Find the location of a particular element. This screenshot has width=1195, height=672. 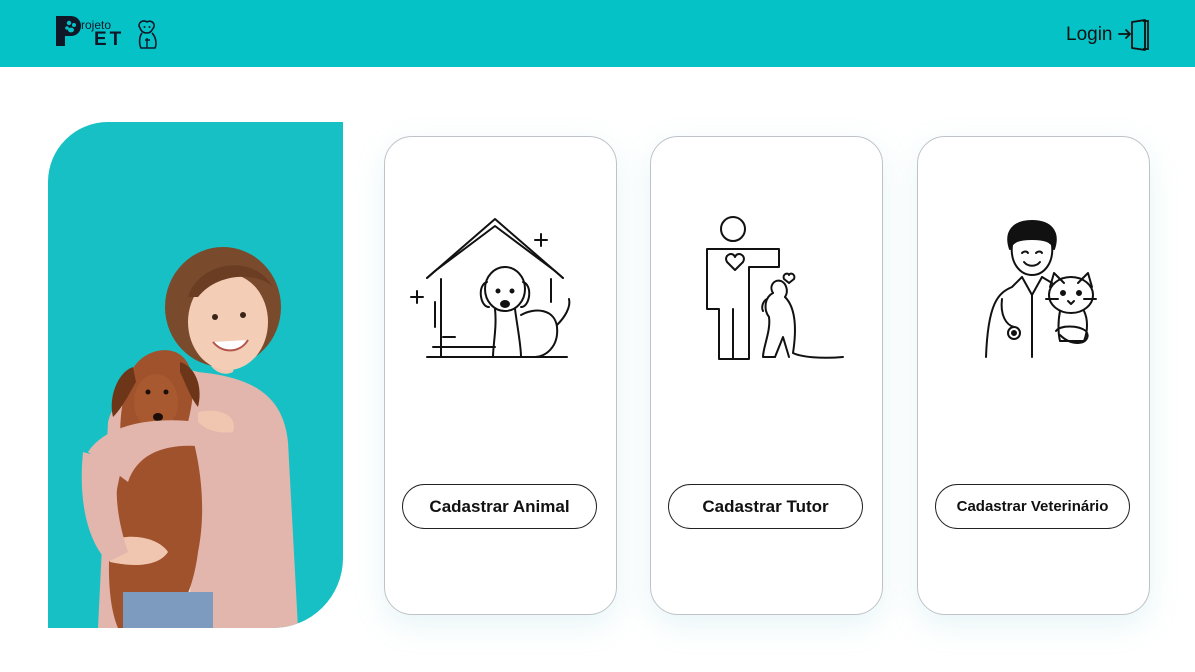

login-button: Login is located at coordinates (1108, 35).